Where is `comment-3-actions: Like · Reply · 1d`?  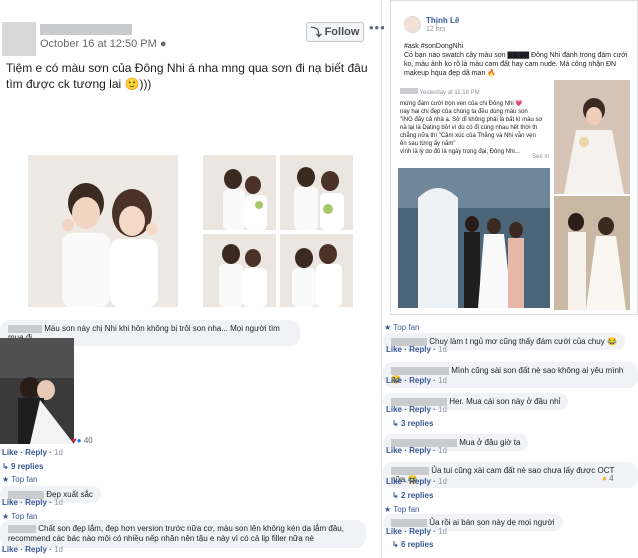
comment-3-actions: Like · Reply · 1d is located at coordinates (32, 549).